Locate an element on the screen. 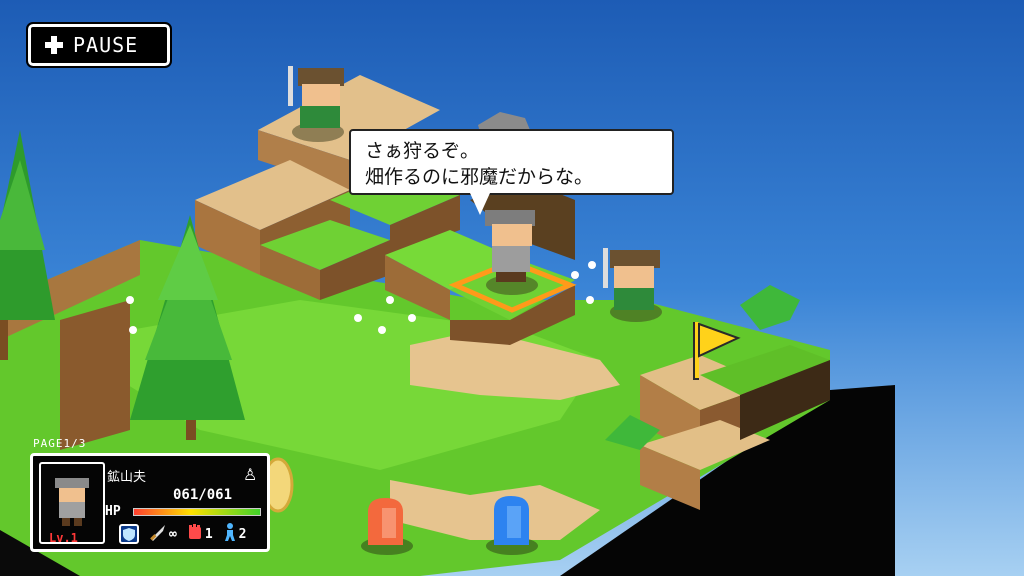 This screenshot has height=576, width=1024. attack-range-stat: ∞ is located at coordinates (163, 534).